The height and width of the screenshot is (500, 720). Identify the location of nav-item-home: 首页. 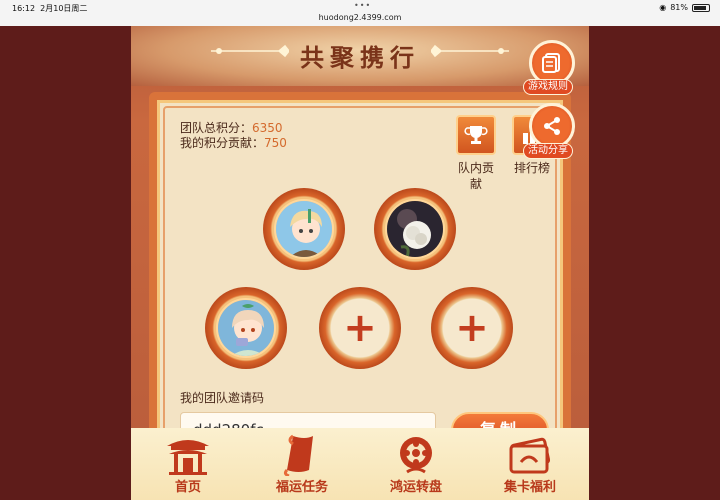
(188, 464).